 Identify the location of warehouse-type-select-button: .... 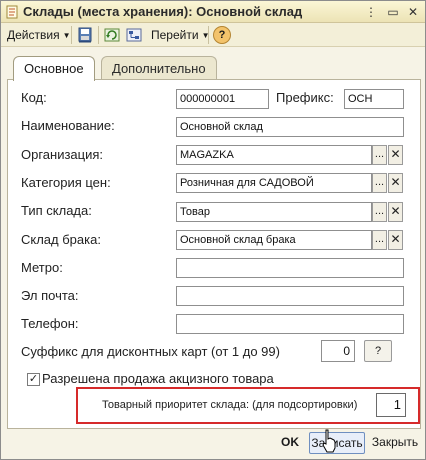
(379, 212).